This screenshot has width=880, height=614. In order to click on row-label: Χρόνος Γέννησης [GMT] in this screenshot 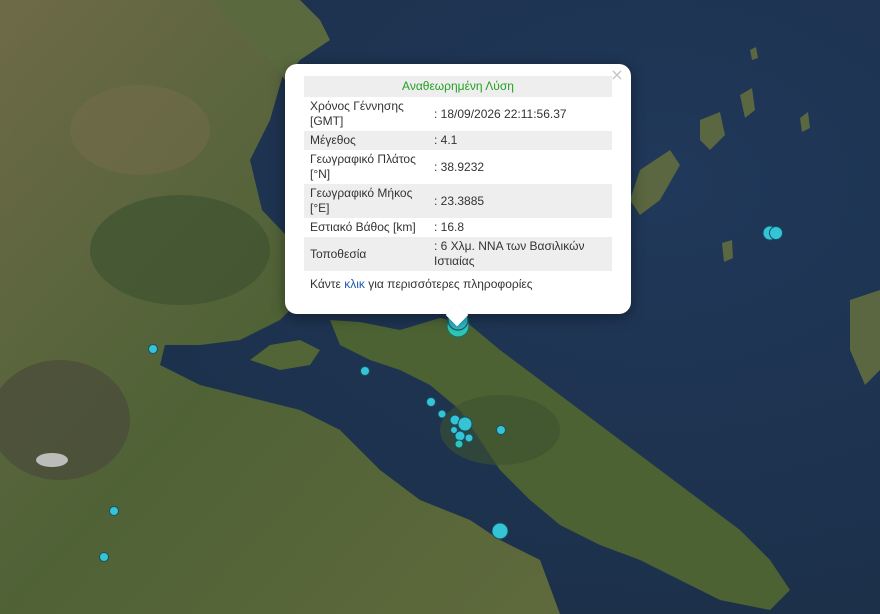, I will do `click(357, 113)`.